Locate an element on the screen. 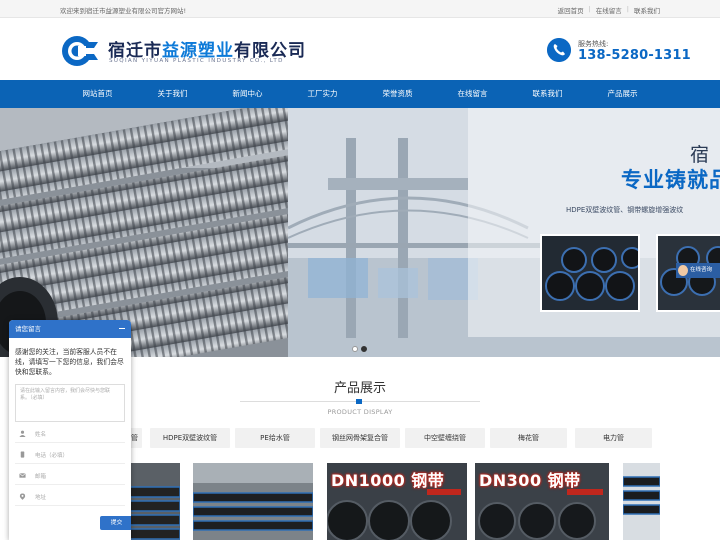 The image size is (720, 540). top-links: 返回首页 | 在线留言 | 联系我们 is located at coordinates (609, 10).